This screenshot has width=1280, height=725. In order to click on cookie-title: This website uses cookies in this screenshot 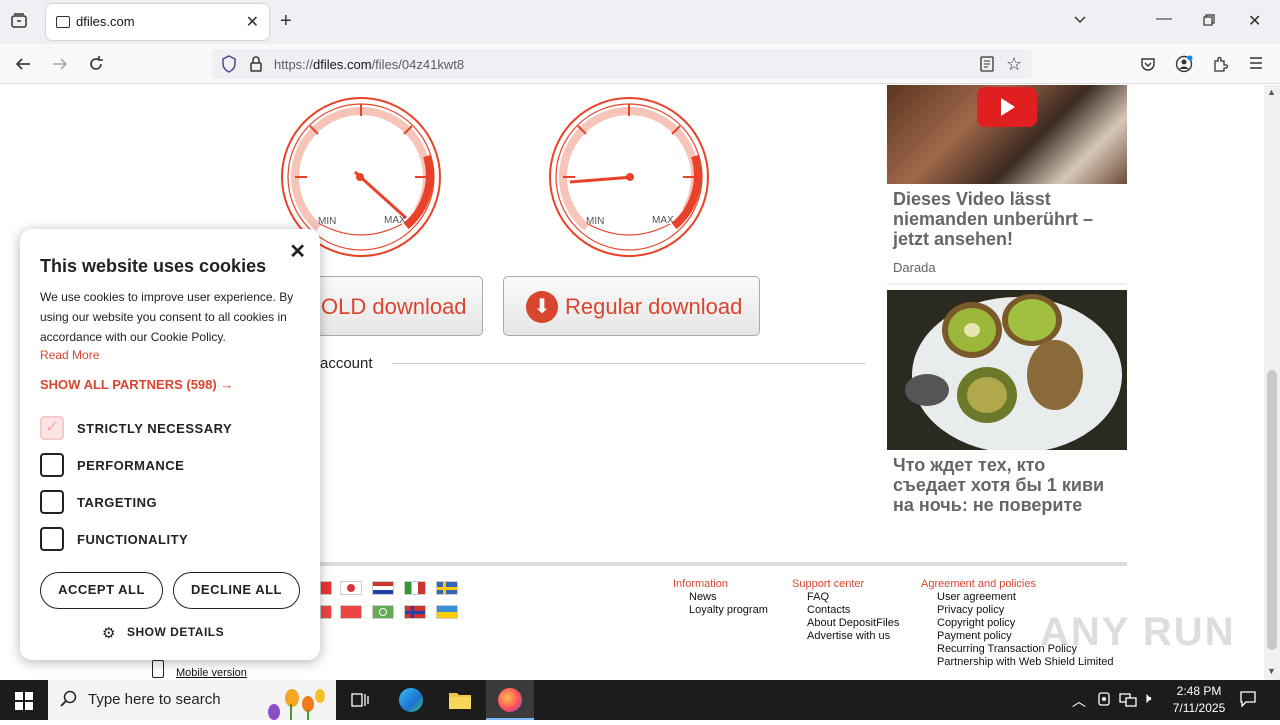, I will do `click(153, 266)`.